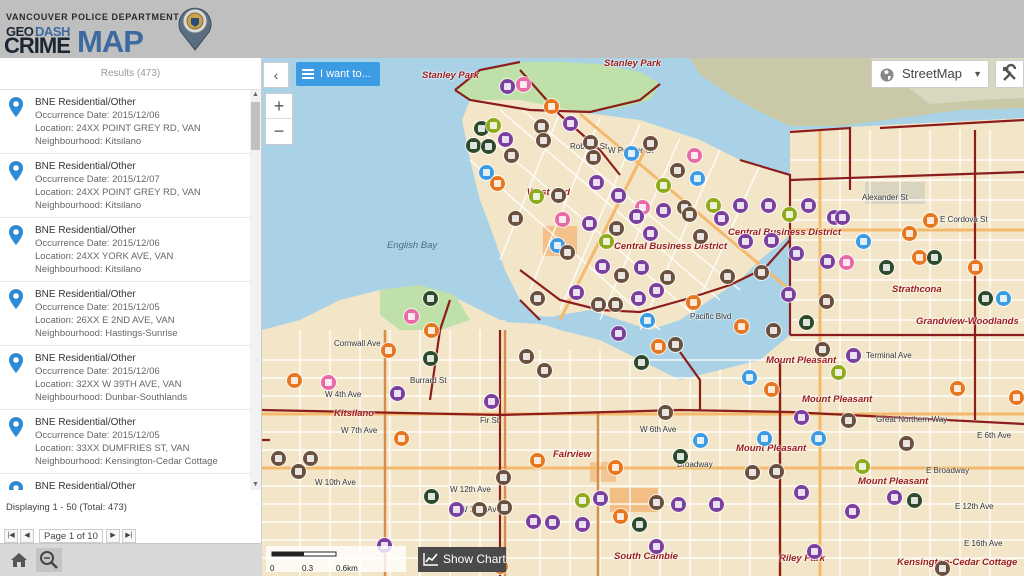 This screenshot has height=576, width=1024. I want to click on scroll-up-arrow-icon: ▲, so click(255, 95).